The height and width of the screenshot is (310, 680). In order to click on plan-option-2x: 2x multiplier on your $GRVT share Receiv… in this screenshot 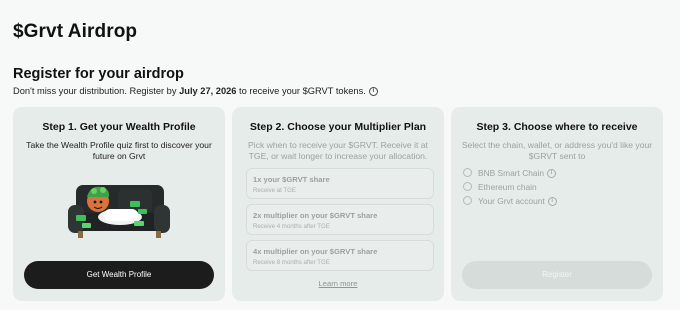, I will do `click(340, 219)`.